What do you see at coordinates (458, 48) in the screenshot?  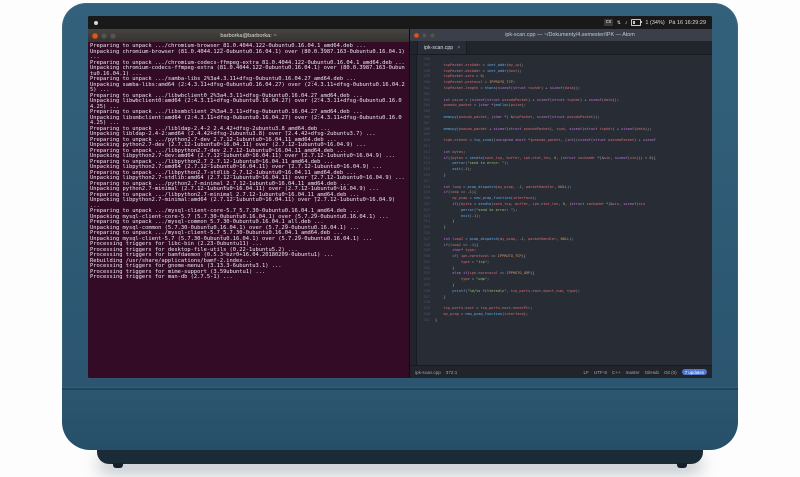 I see `tab-close-icon: ×` at bounding box center [458, 48].